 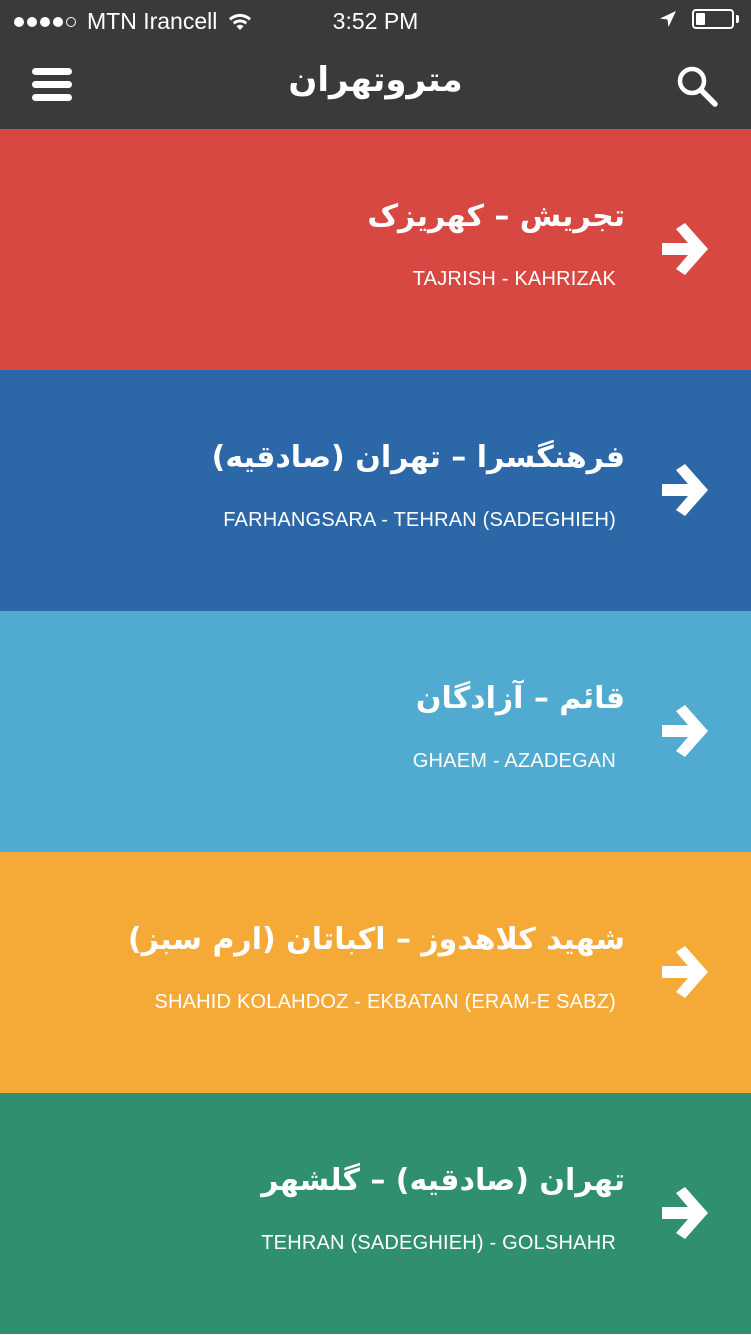 What do you see at coordinates (385, 1002) in the screenshot?
I see `line-name-english: SHAHID KOLAHDOZ - EKBATAN (ERAM-E SABZ)` at bounding box center [385, 1002].